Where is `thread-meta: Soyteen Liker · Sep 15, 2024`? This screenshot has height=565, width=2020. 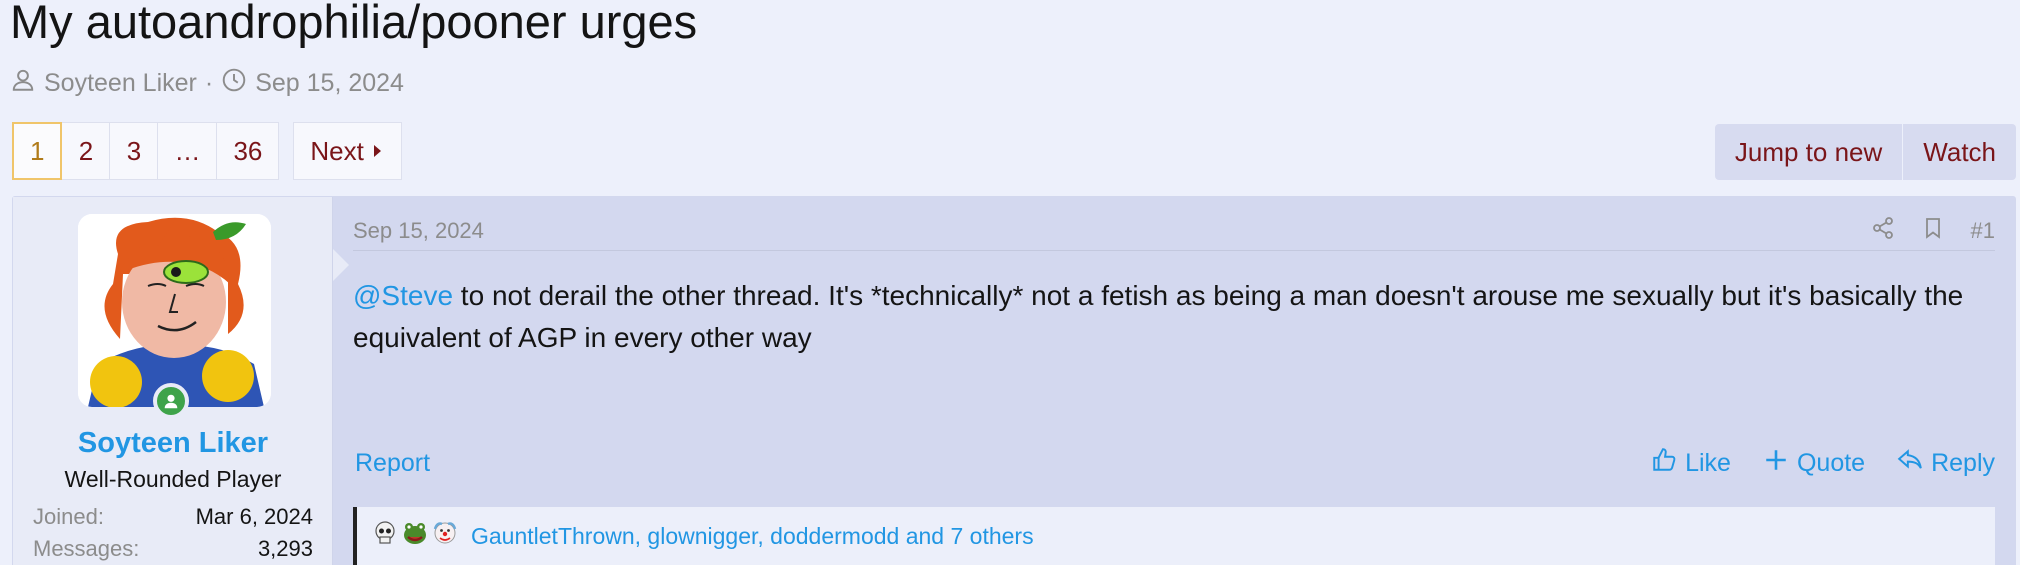
thread-meta: Soyteen Liker · Sep 15, 2024 is located at coordinates (207, 83).